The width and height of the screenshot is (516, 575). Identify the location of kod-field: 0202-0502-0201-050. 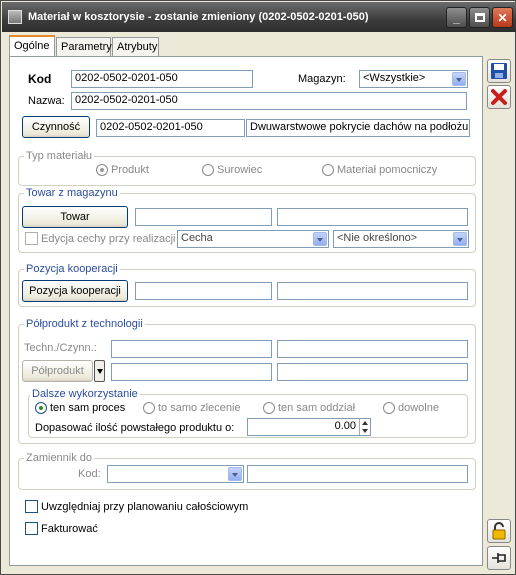
(162, 79).